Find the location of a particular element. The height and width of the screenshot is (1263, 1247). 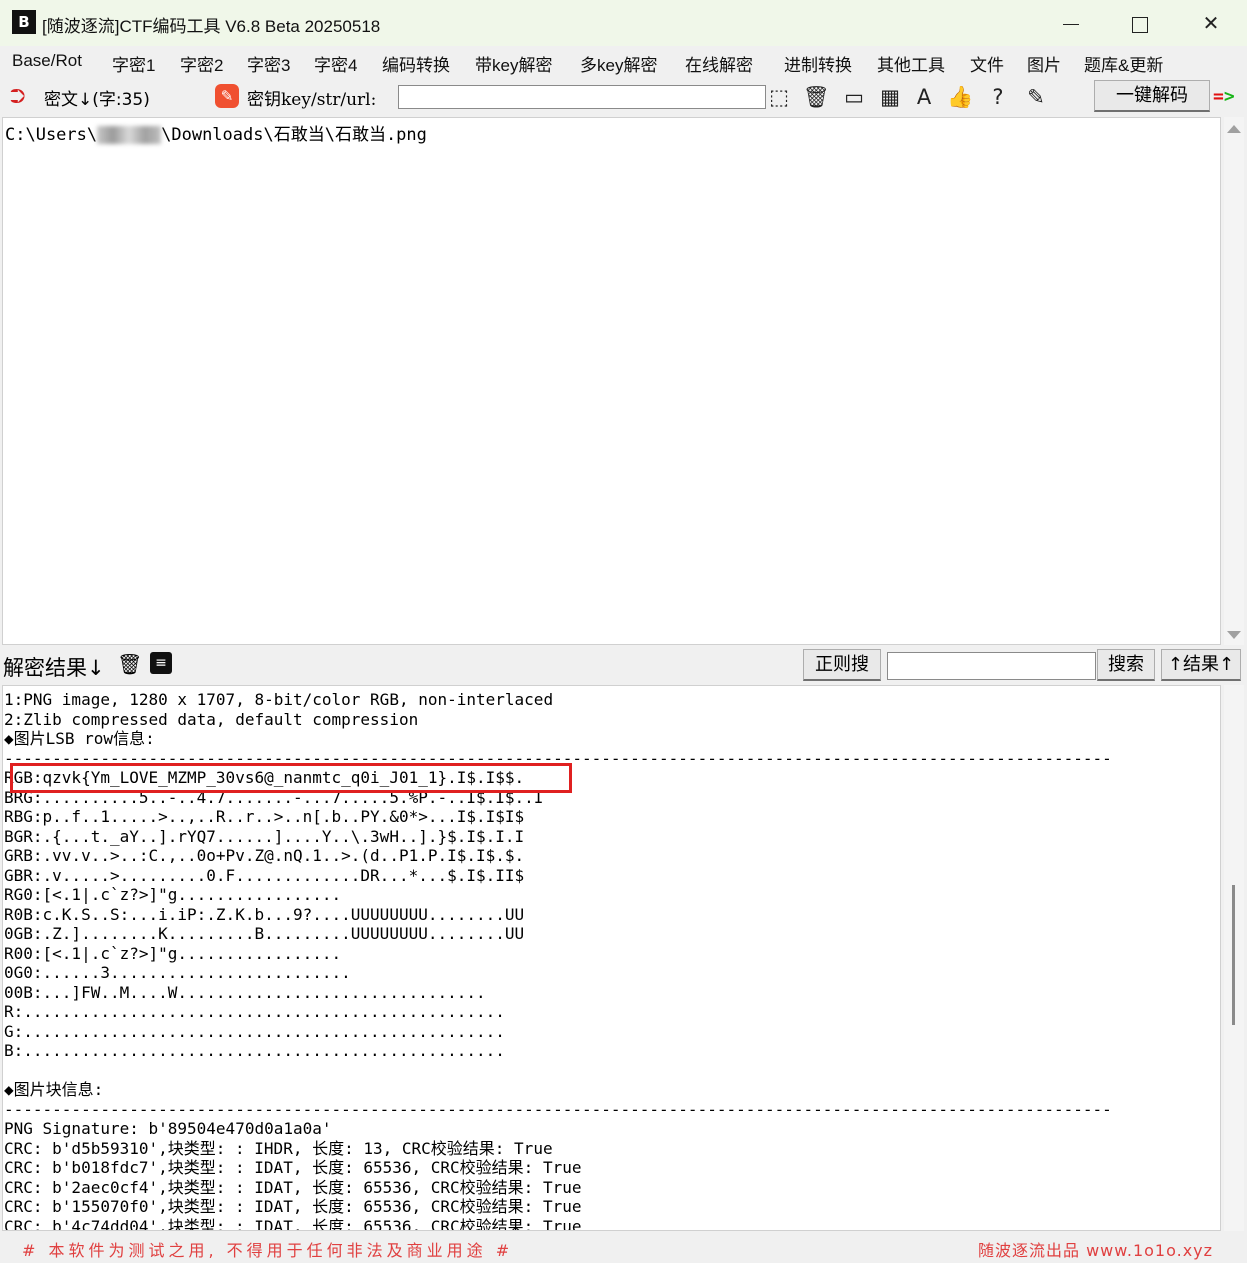

scroll-up-icon is located at coordinates (1234, 129).